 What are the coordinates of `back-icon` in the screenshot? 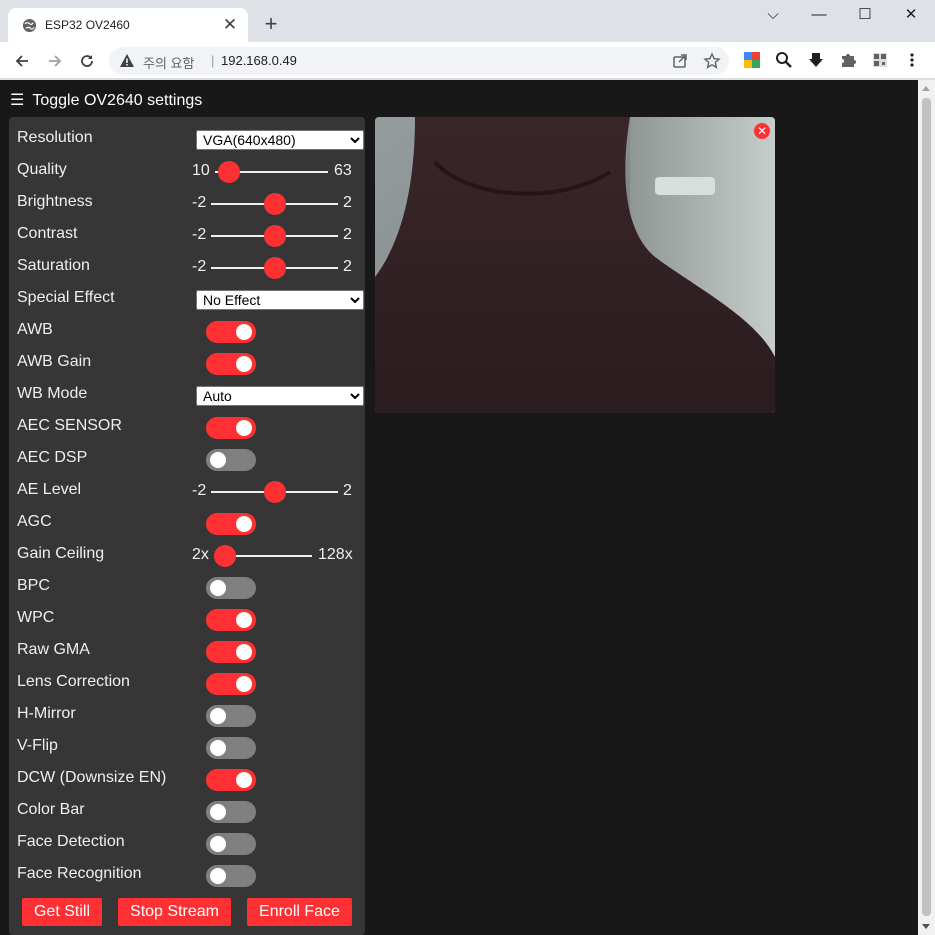 It's located at (22, 61).